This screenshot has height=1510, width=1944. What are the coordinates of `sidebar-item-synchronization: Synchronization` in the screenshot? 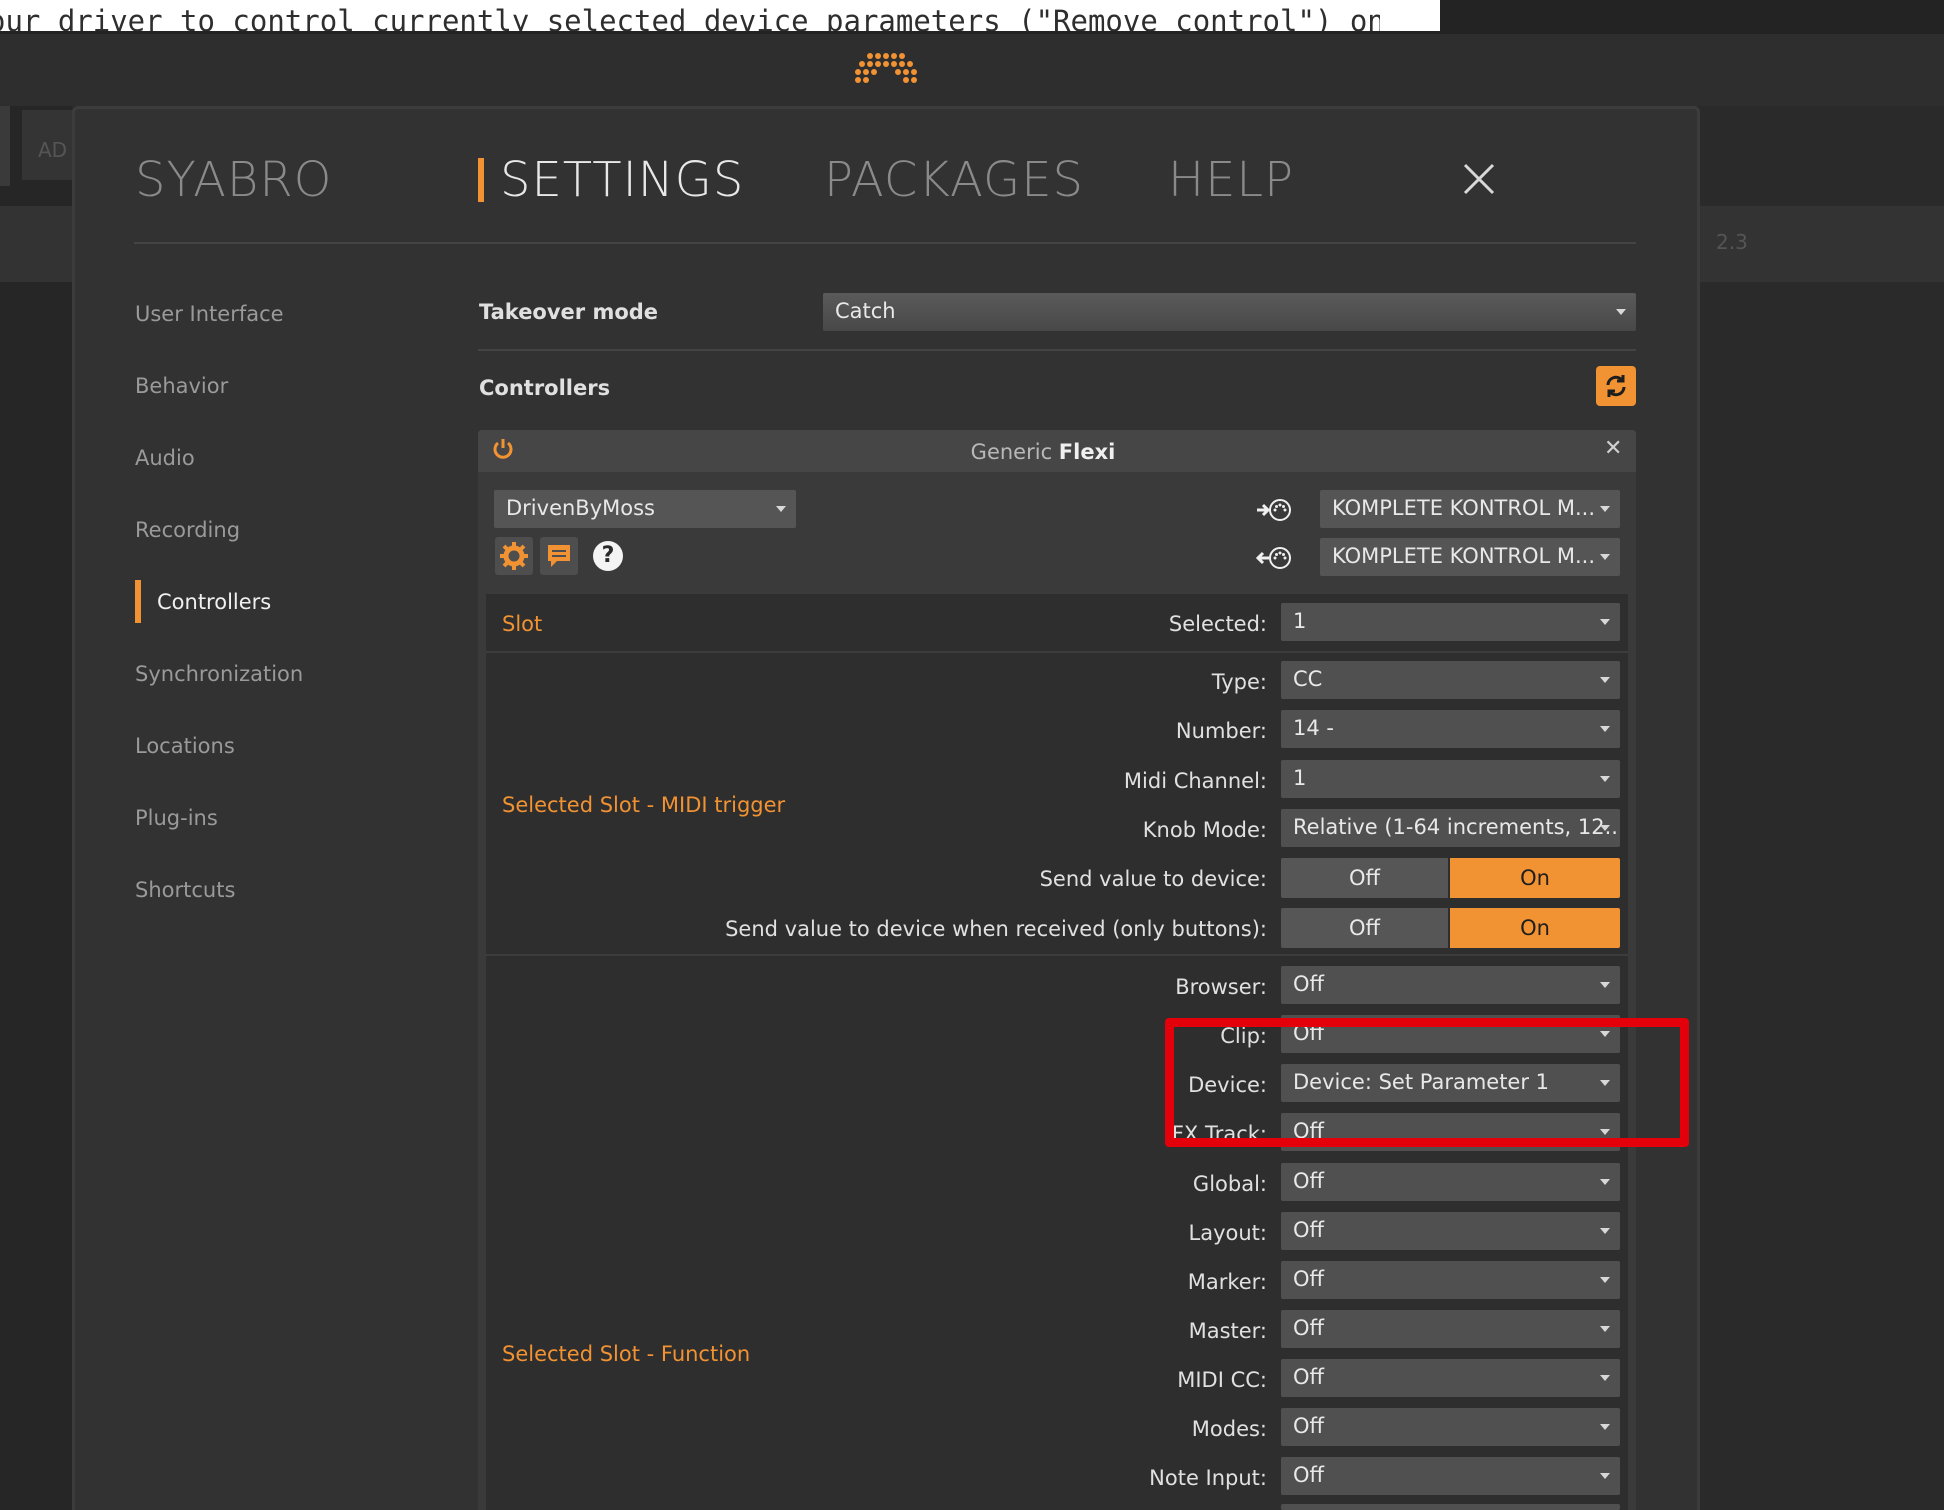 It's located at (219, 674).